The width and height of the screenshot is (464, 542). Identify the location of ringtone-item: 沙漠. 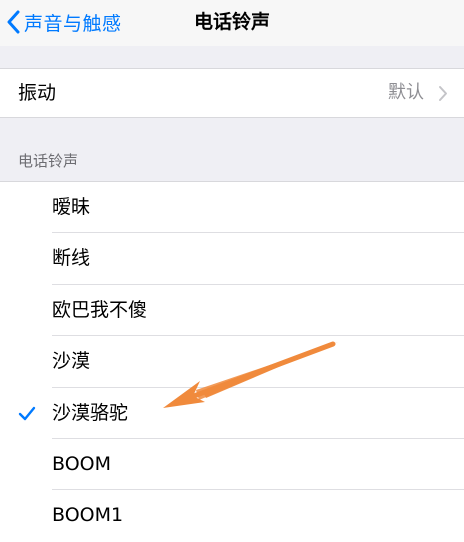
(232, 362).